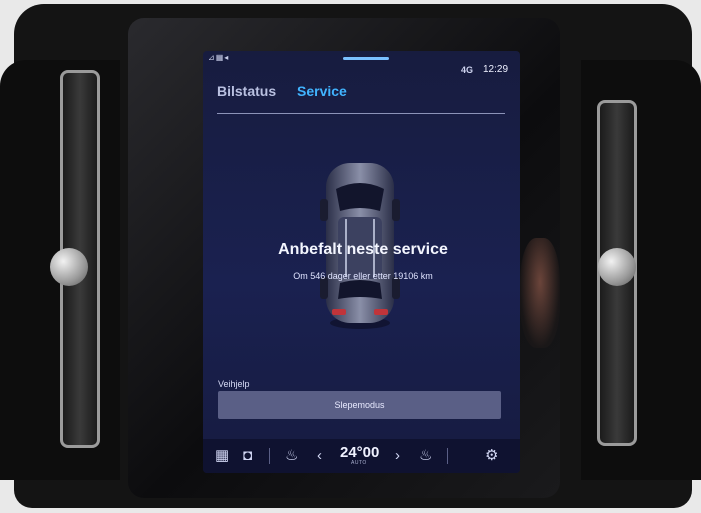 The height and width of the screenshot is (513, 701). What do you see at coordinates (359, 452) in the screenshot?
I see `temperature-display: 24°00` at bounding box center [359, 452].